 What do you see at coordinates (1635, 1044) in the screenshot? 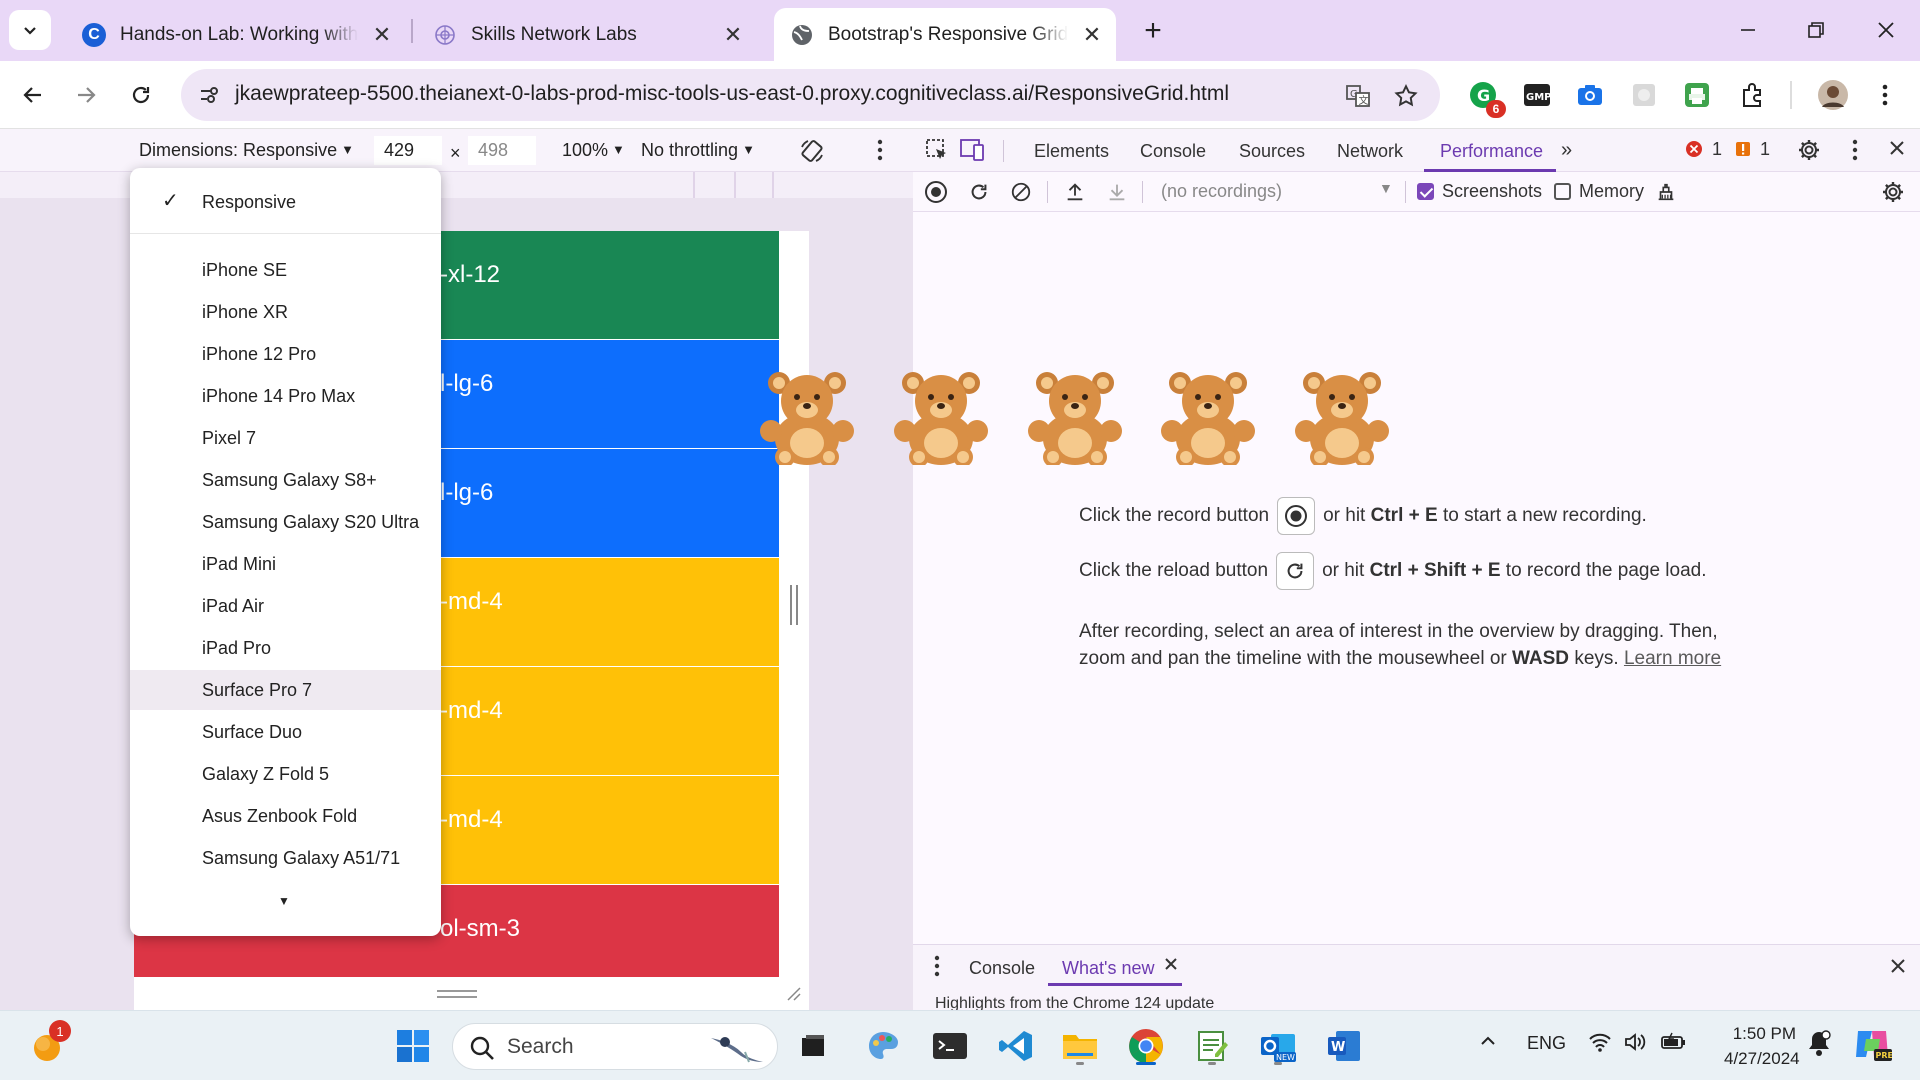
I see `volume-icon` at bounding box center [1635, 1044].